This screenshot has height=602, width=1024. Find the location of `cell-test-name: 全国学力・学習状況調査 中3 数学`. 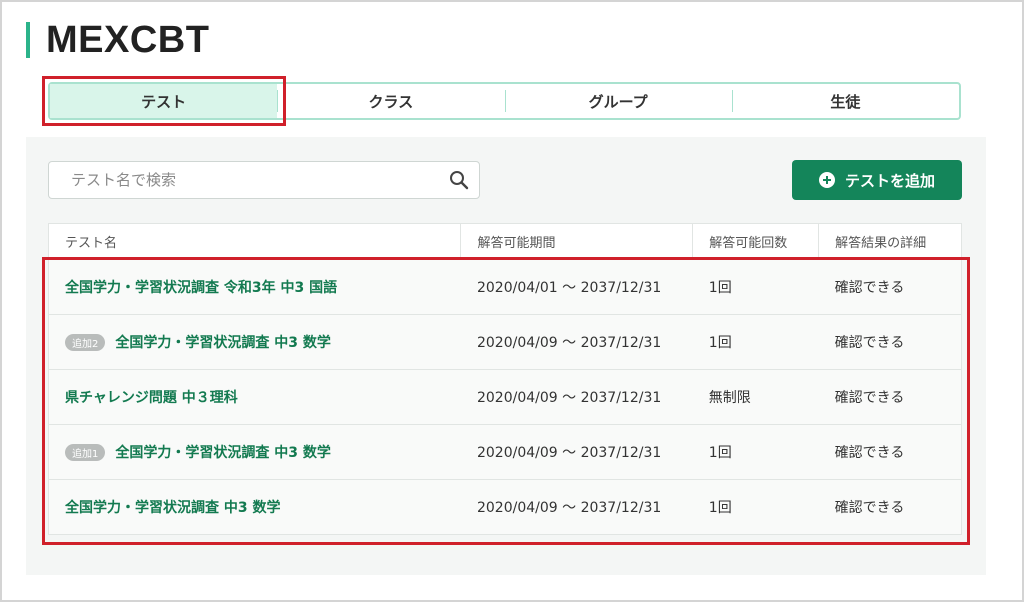

cell-test-name: 全国学力・学習状況調査 中3 数学 is located at coordinates (254, 507).